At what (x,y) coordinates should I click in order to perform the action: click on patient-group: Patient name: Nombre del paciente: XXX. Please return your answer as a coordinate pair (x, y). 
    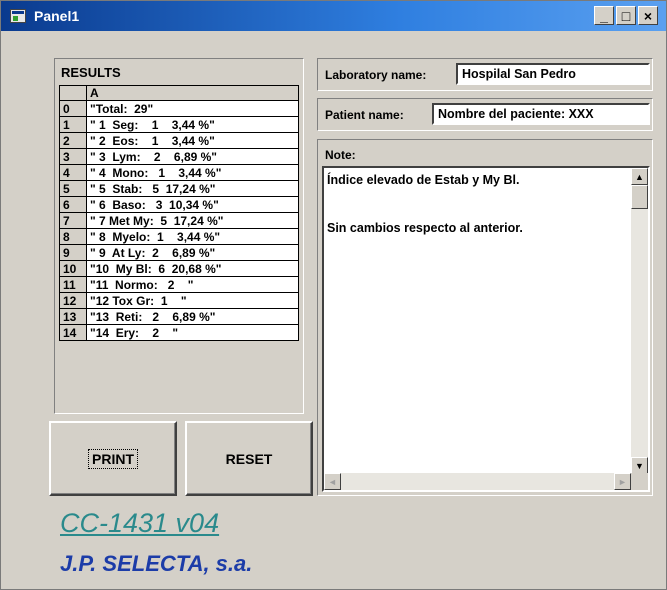
    Looking at the image, I should click on (485, 114).